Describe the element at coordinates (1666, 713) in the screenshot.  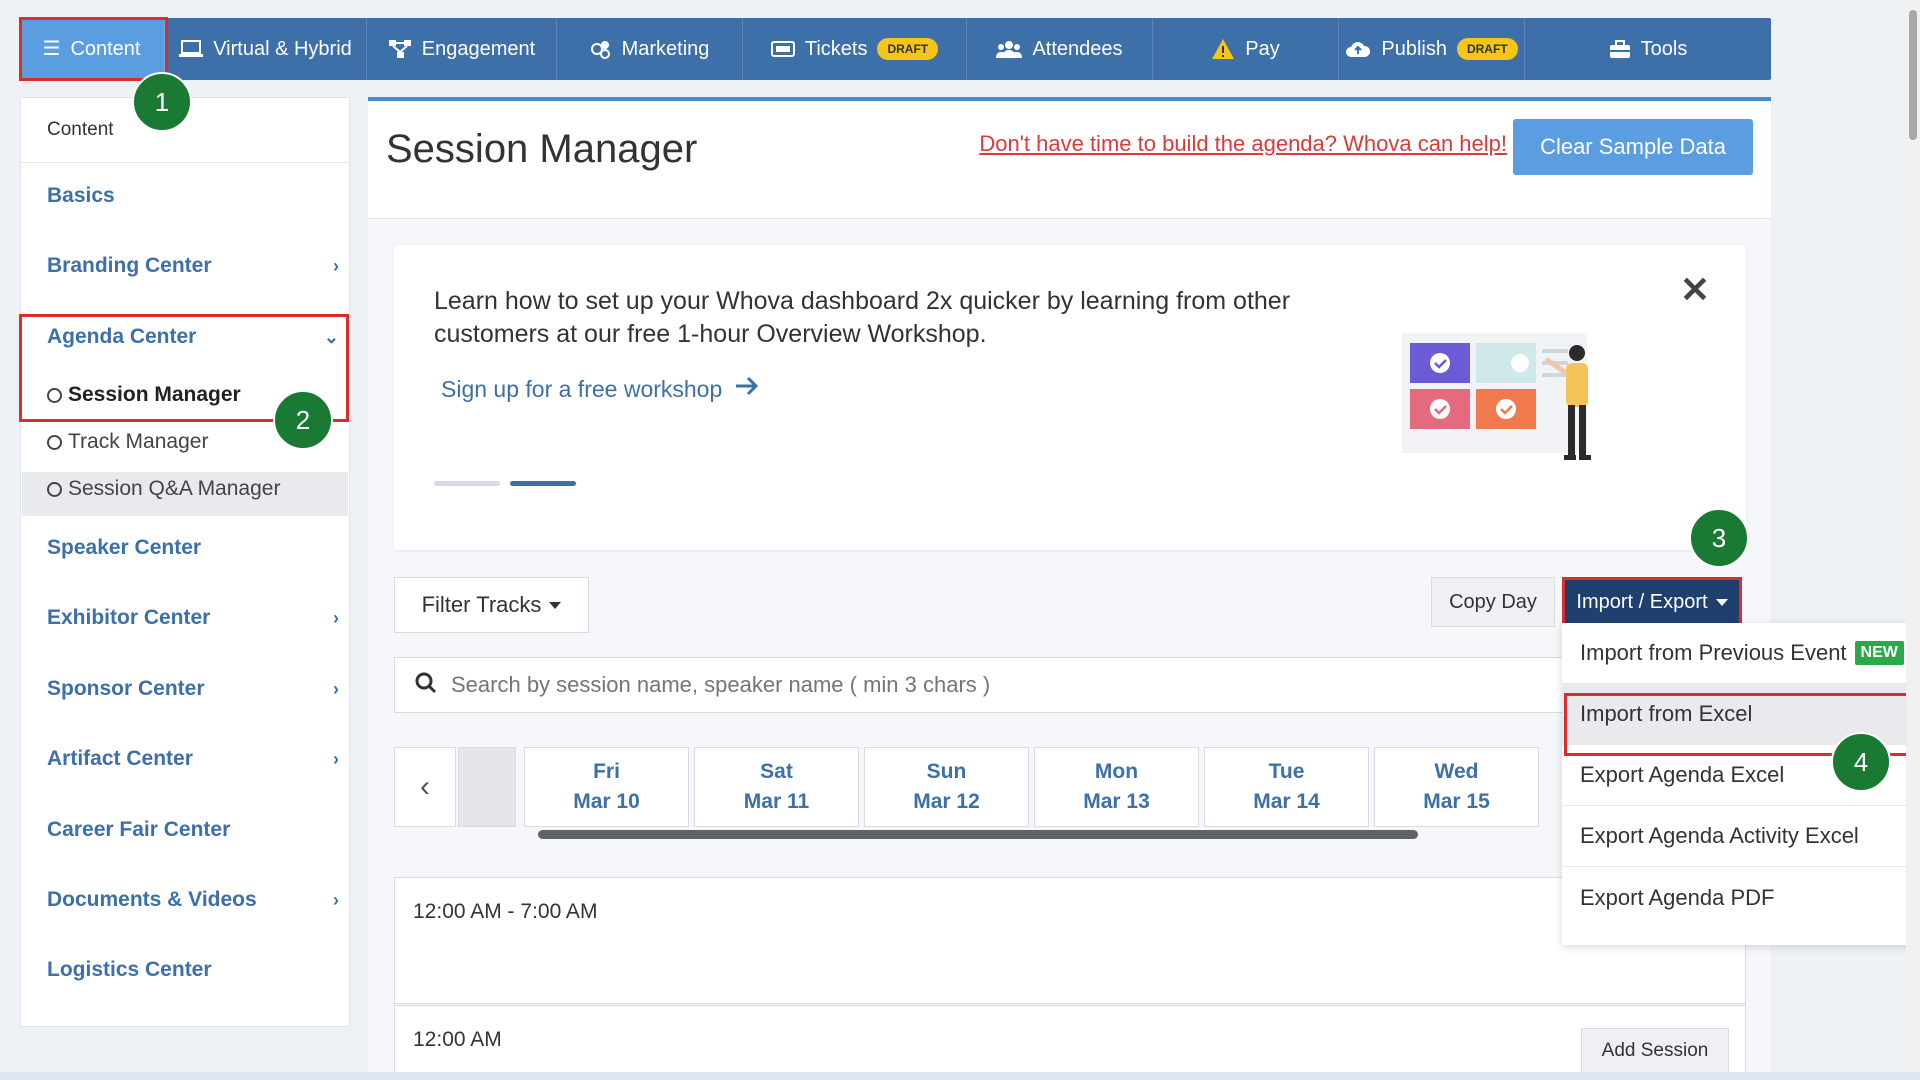
I see `menu-item-label: Import from Excel` at that location.